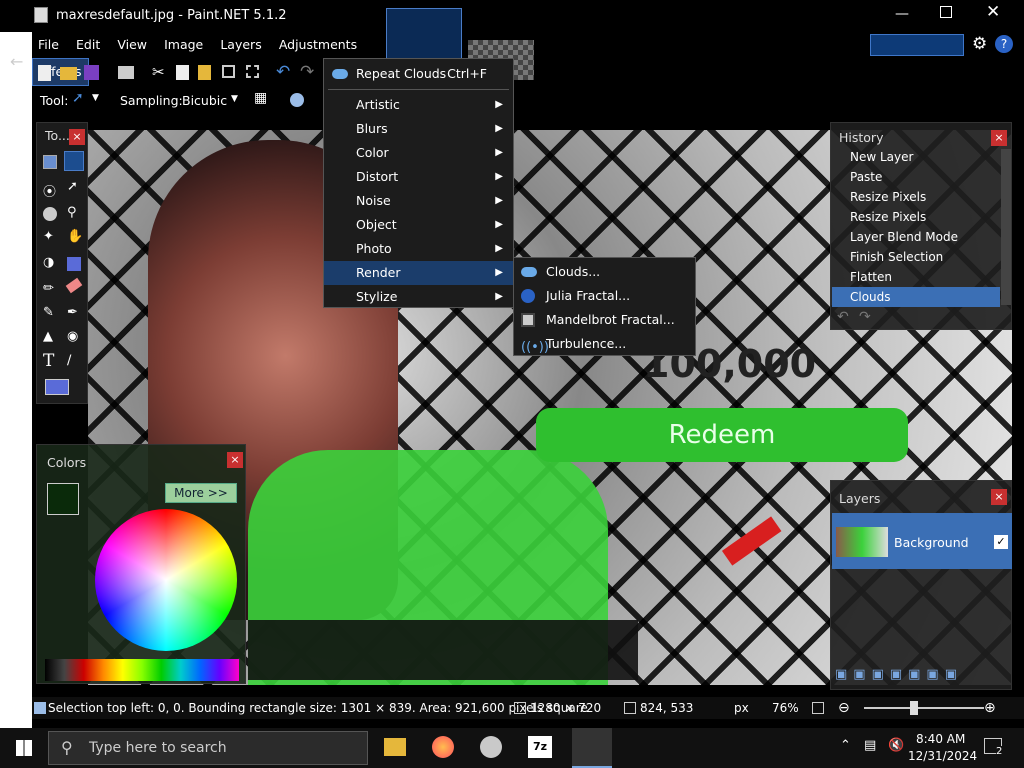 Image resolution: width=1024 pixels, height=768 pixels. I want to click on gradient-tool-icon, so click(74, 264).